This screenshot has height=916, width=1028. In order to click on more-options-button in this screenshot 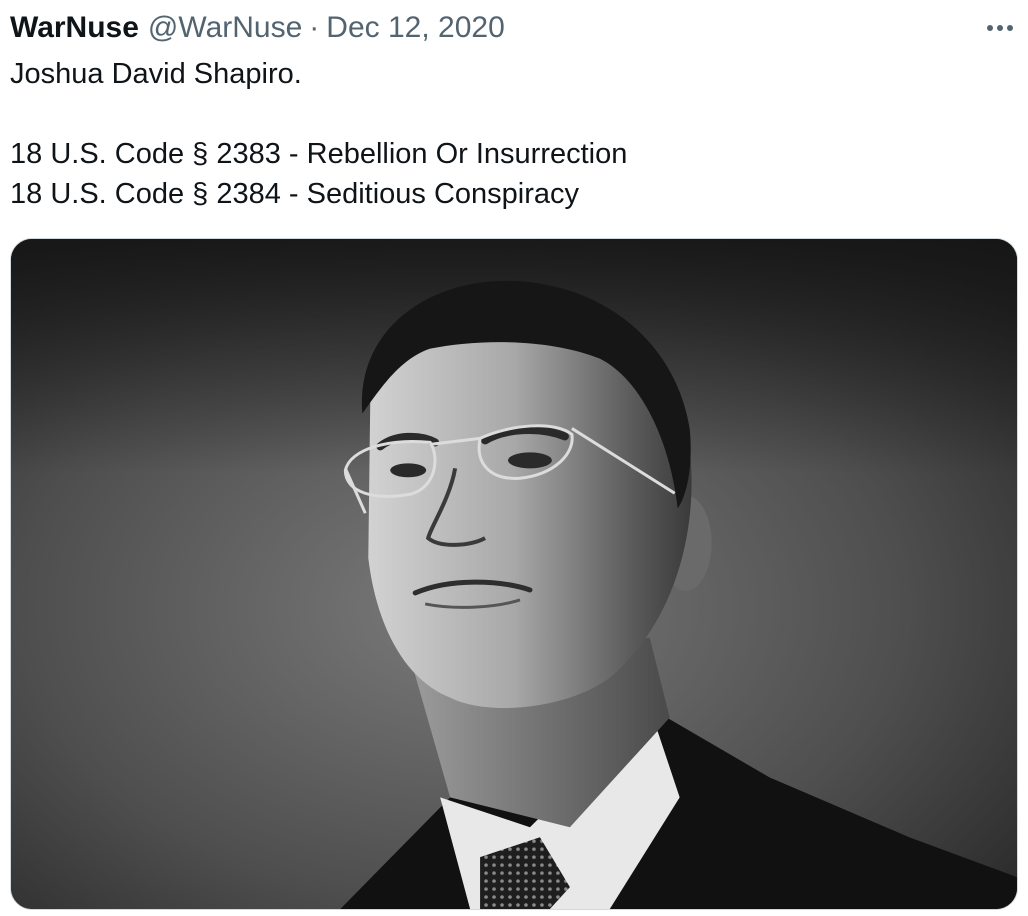, I will do `click(1000, 28)`.